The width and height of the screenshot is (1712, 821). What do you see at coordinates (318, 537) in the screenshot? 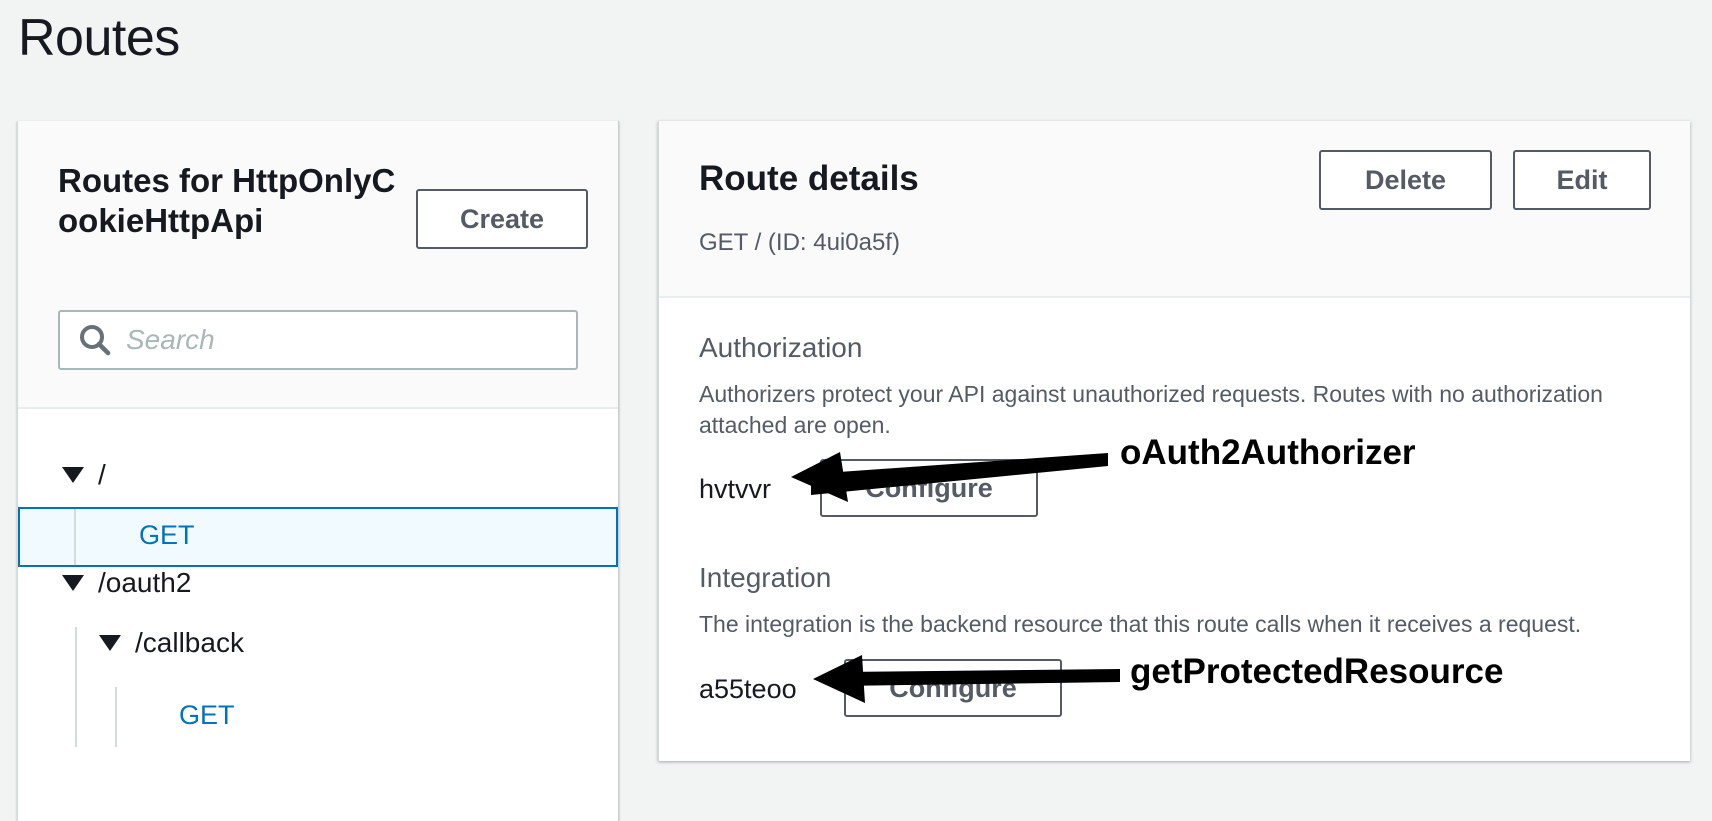
I see `tree-row-selected` at bounding box center [318, 537].